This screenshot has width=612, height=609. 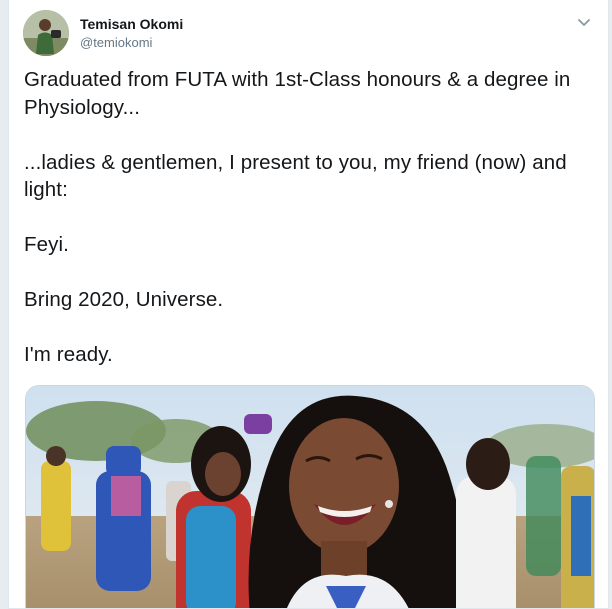 What do you see at coordinates (309, 34) in the screenshot?
I see `tweet-header: Temisan Okomi @temiokomi` at bounding box center [309, 34].